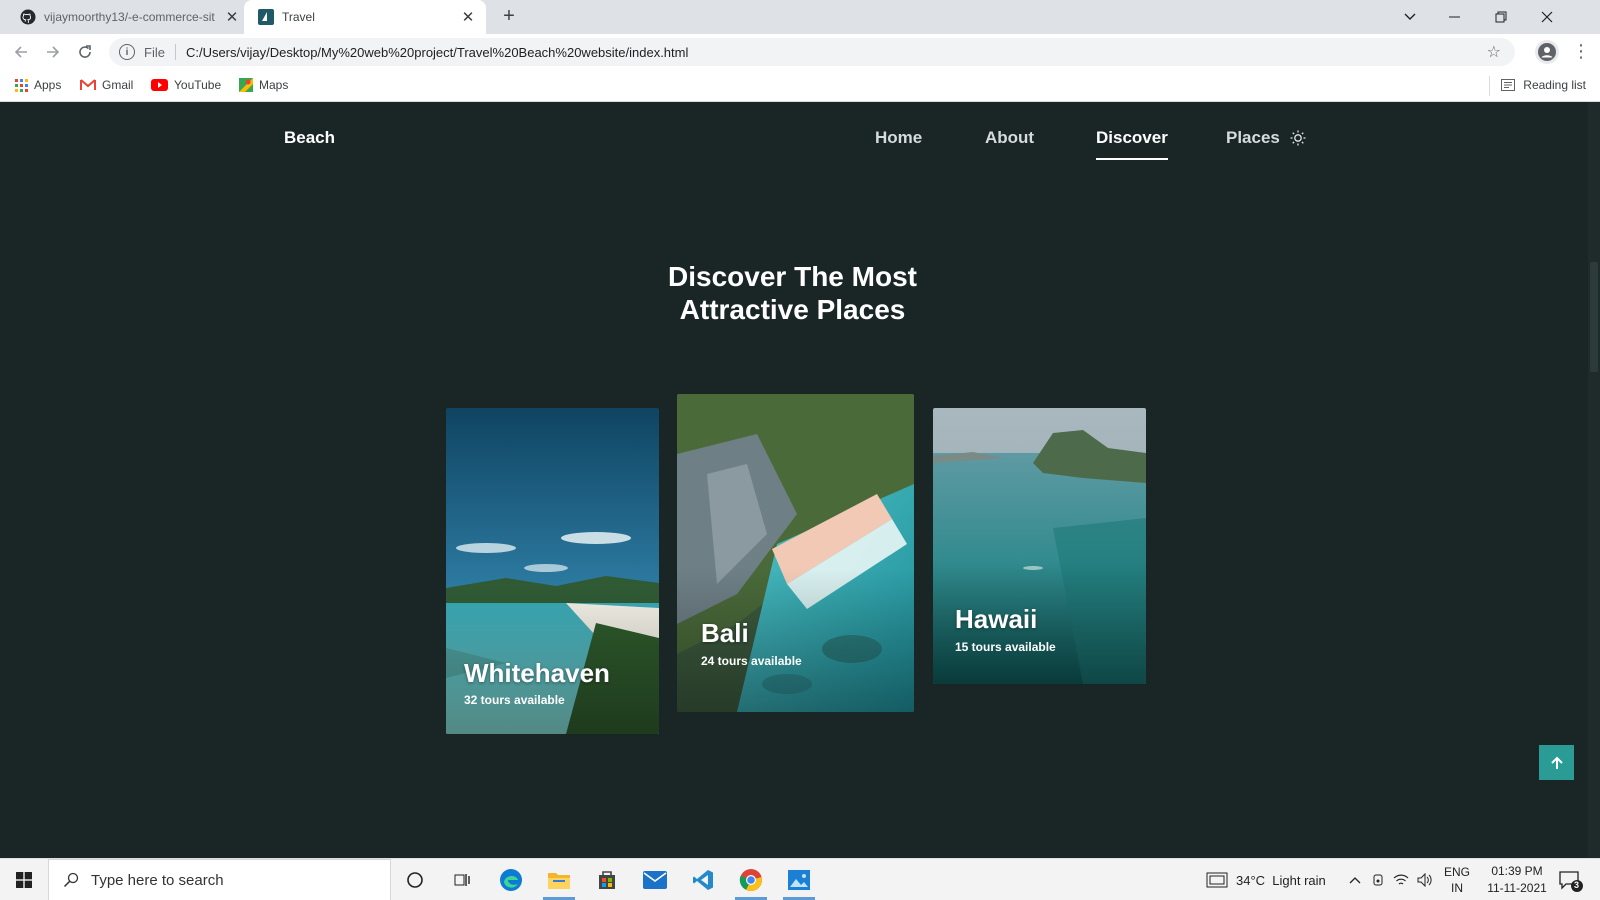  What do you see at coordinates (1547, 52) in the screenshot?
I see `profile-avatar-icon` at bounding box center [1547, 52].